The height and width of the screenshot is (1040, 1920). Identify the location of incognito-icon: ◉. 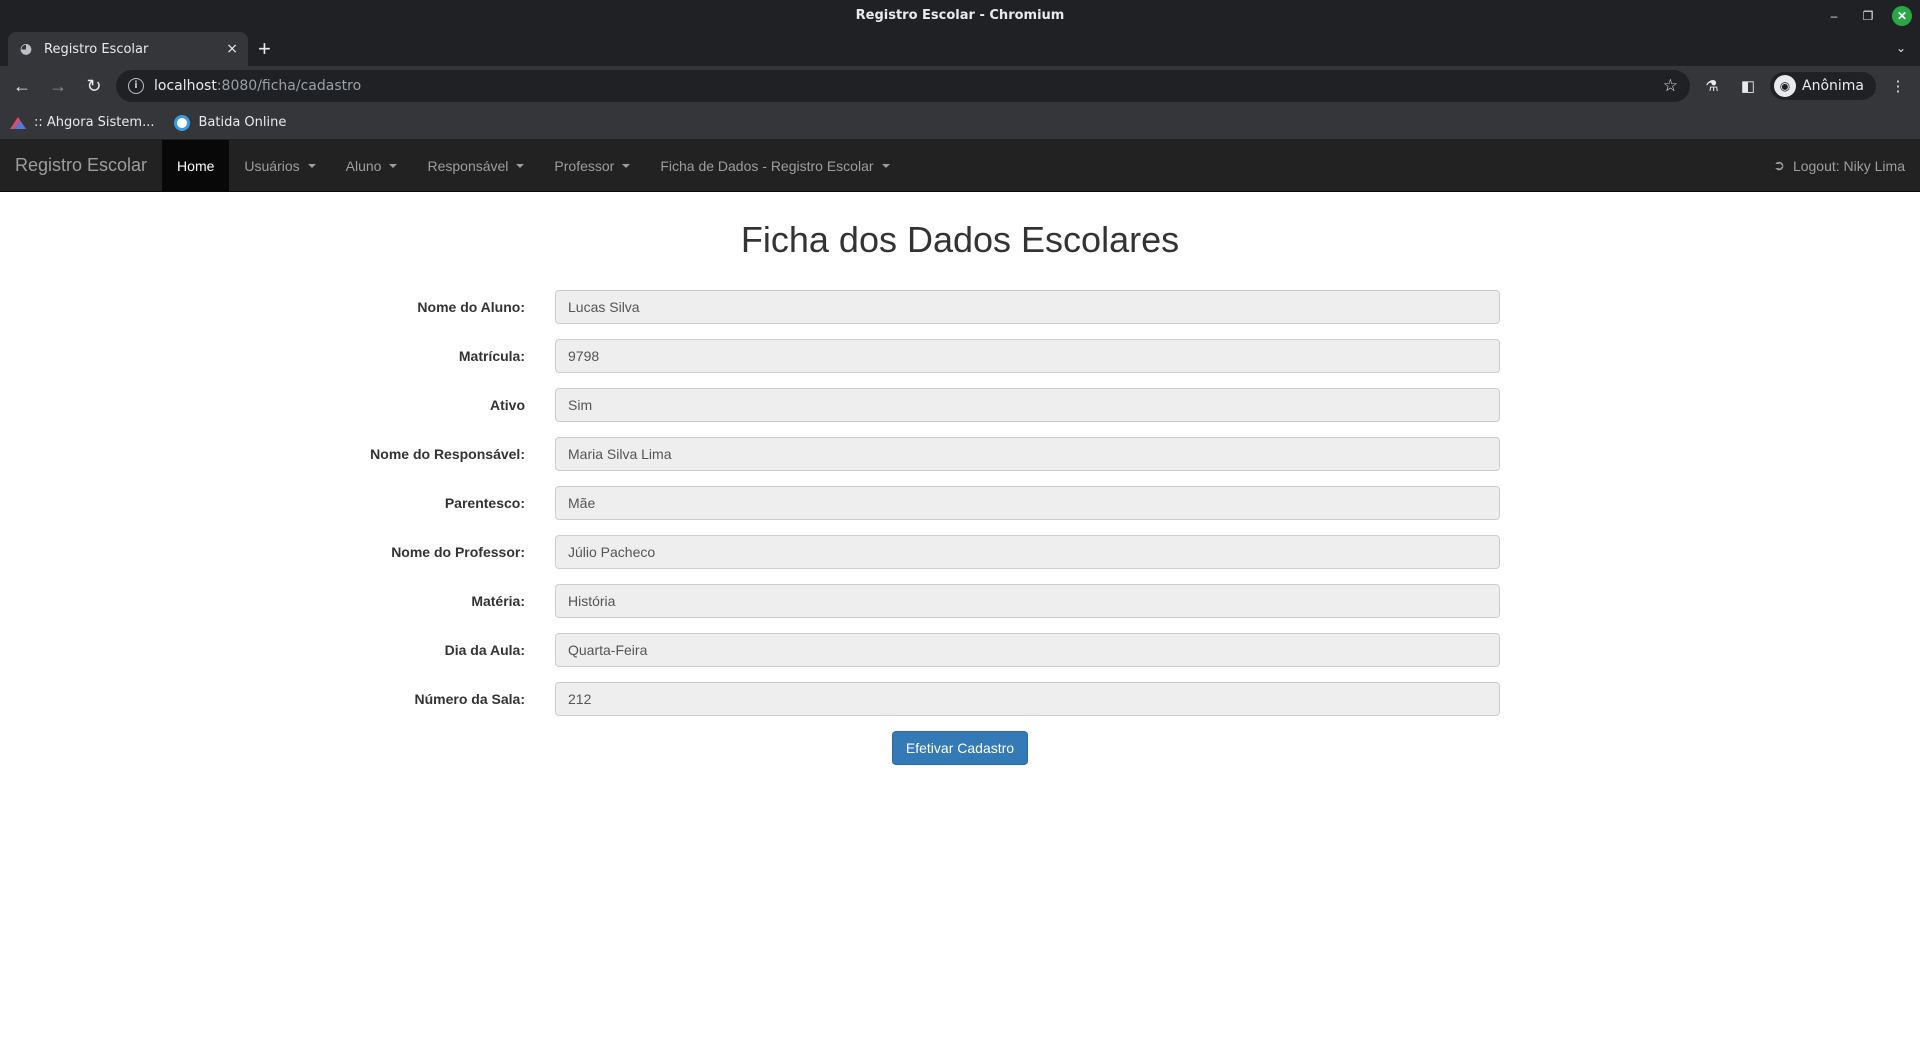
(1785, 86).